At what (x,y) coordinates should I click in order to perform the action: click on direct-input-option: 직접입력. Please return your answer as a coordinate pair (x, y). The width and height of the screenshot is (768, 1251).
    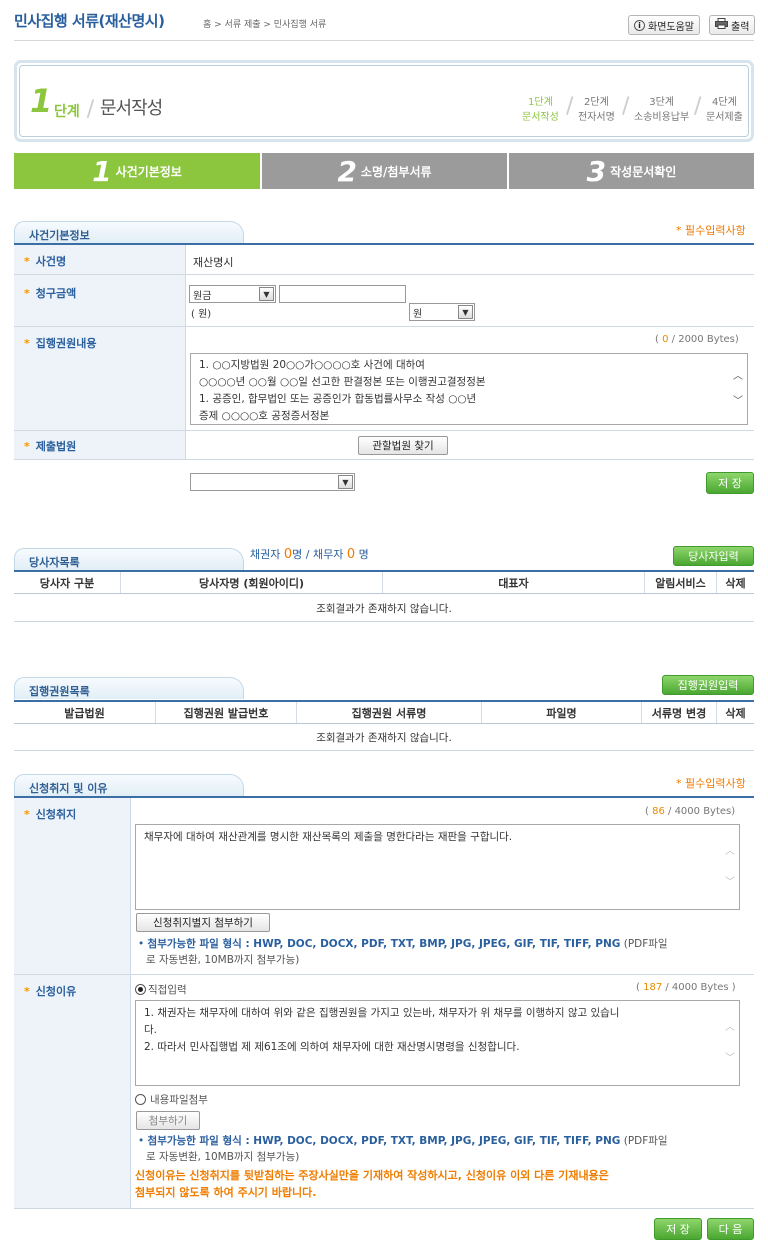
    Looking at the image, I should click on (161, 989).